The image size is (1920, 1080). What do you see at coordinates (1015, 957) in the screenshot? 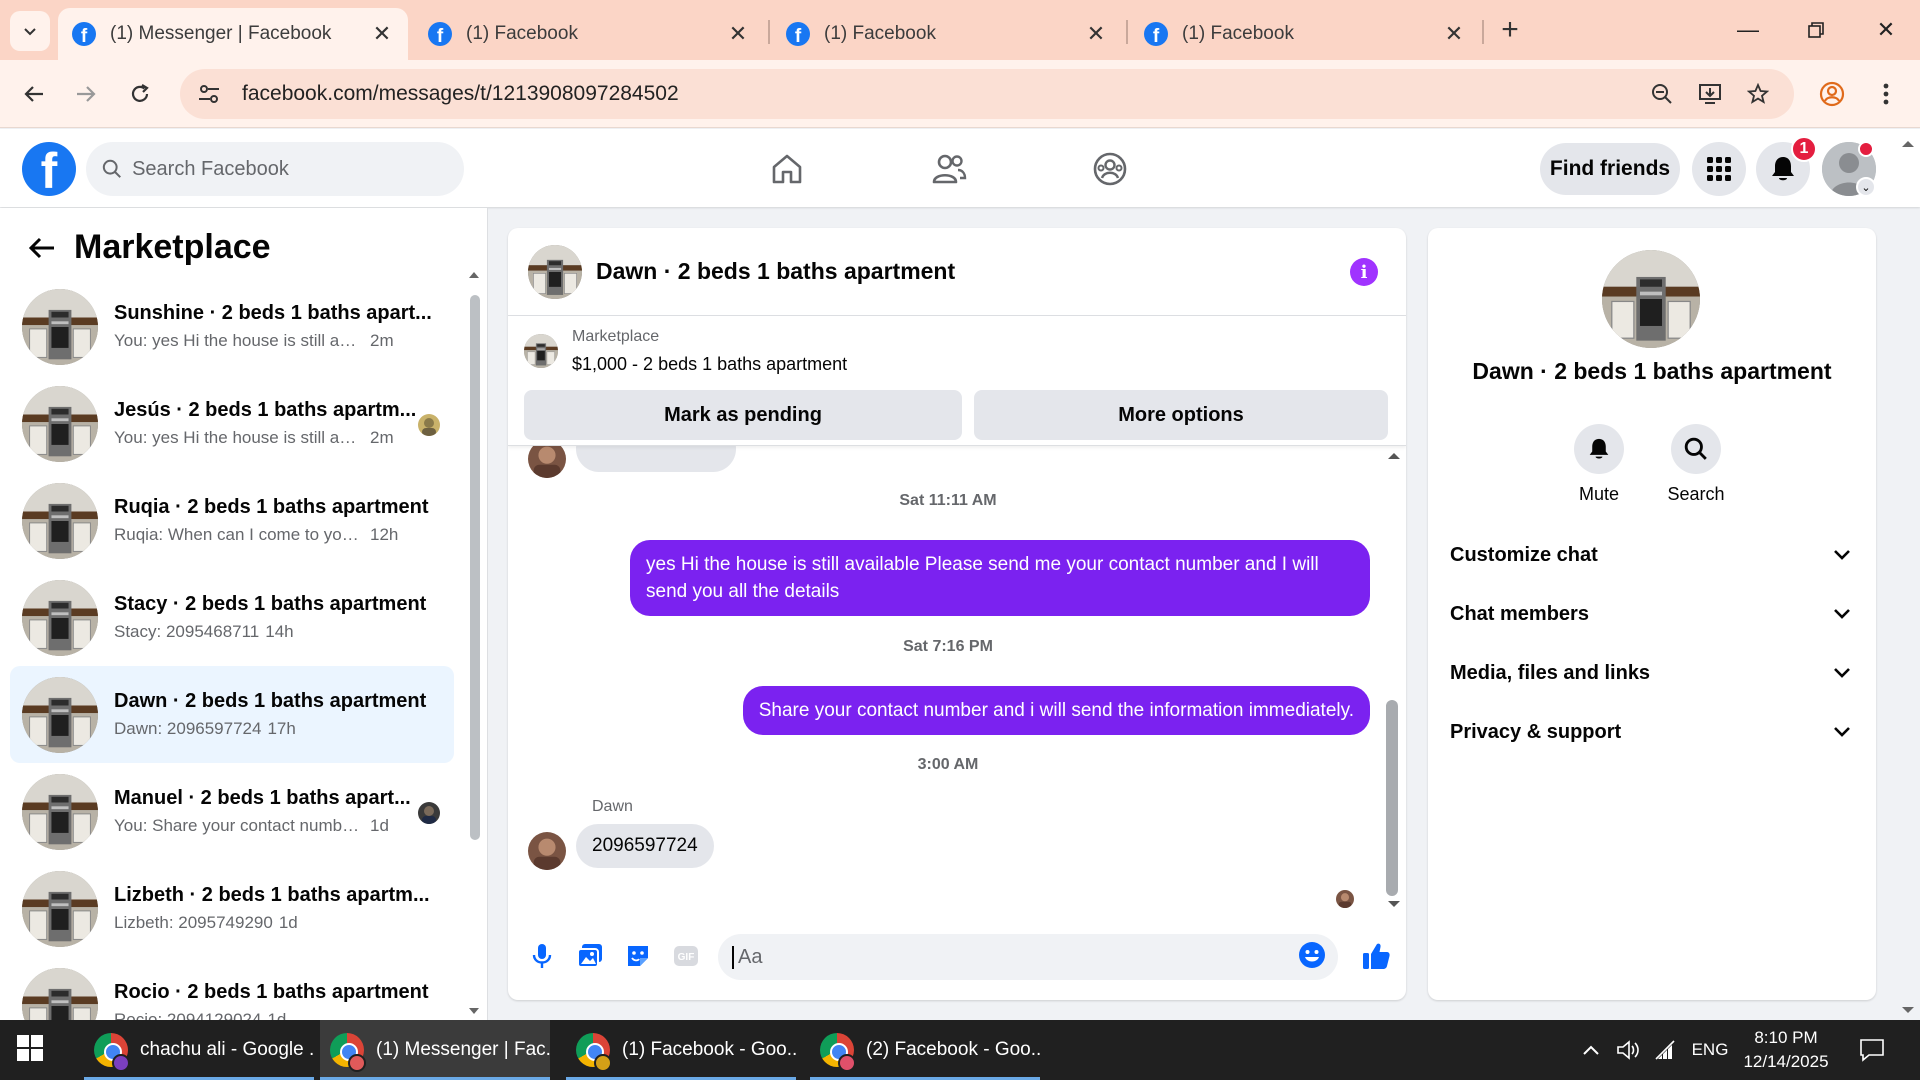
I see `message-input` at bounding box center [1015, 957].